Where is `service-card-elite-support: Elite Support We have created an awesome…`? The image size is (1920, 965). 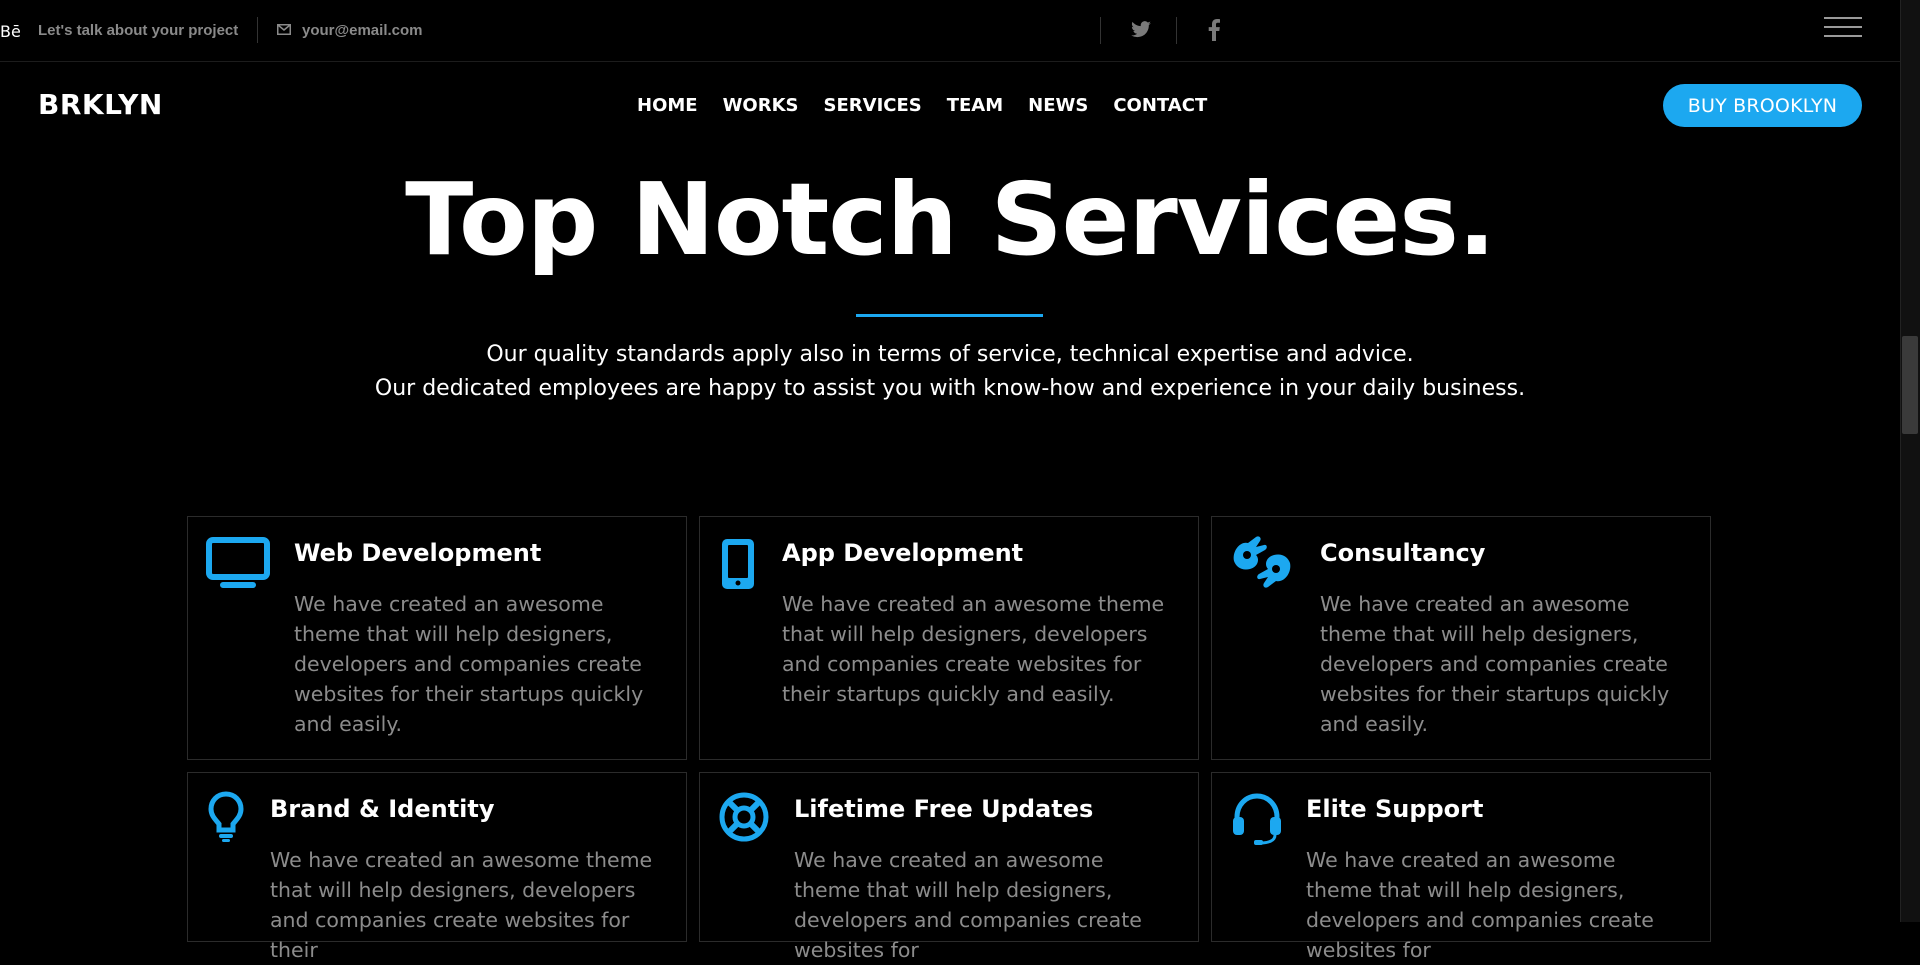
service-card-elite-support: Elite Support We have created an awesome… is located at coordinates (1461, 867).